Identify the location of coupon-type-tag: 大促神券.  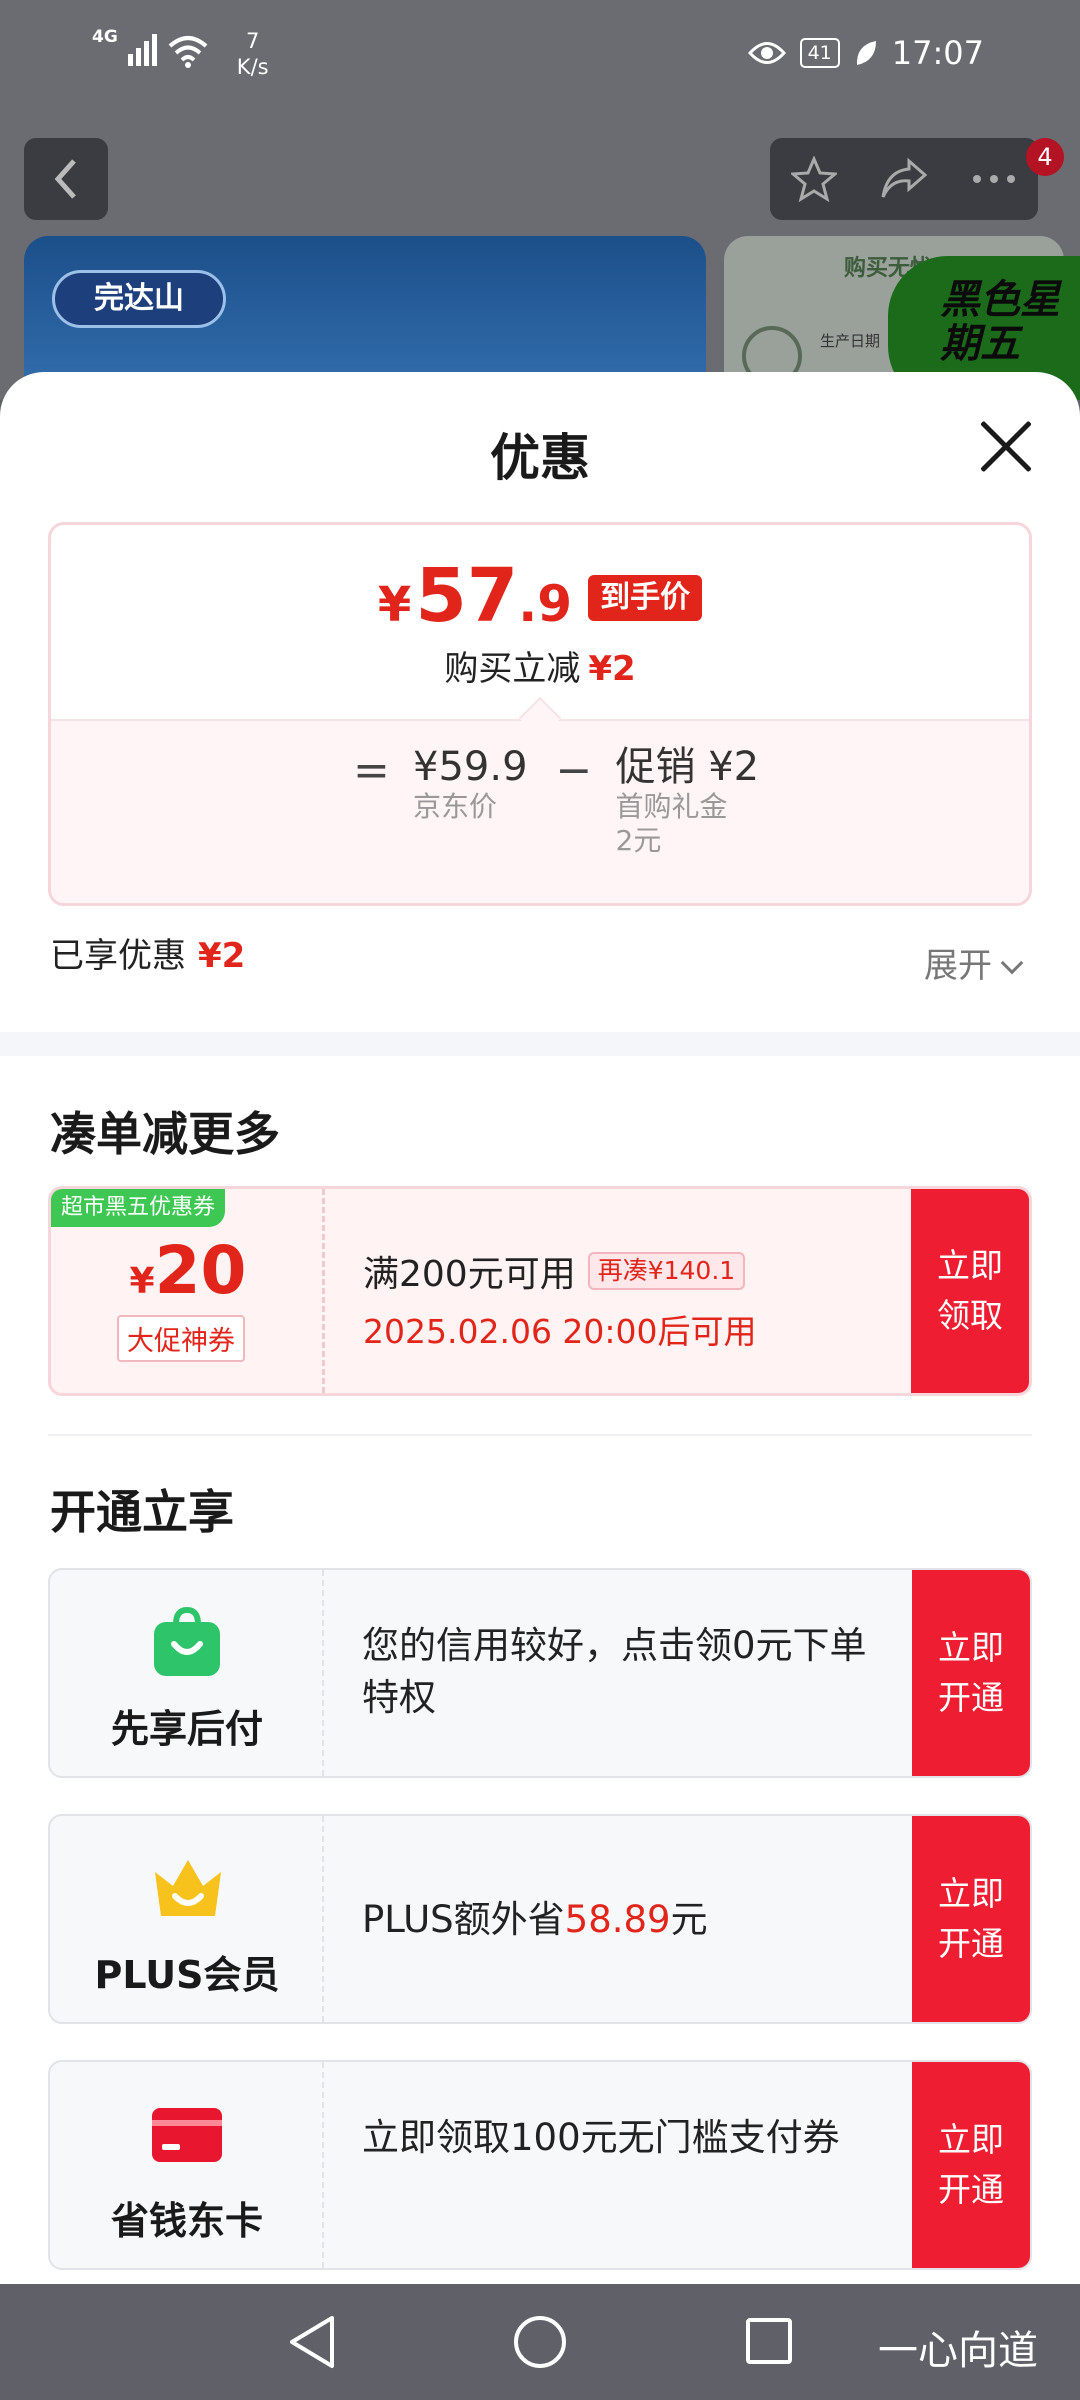
(181, 1338).